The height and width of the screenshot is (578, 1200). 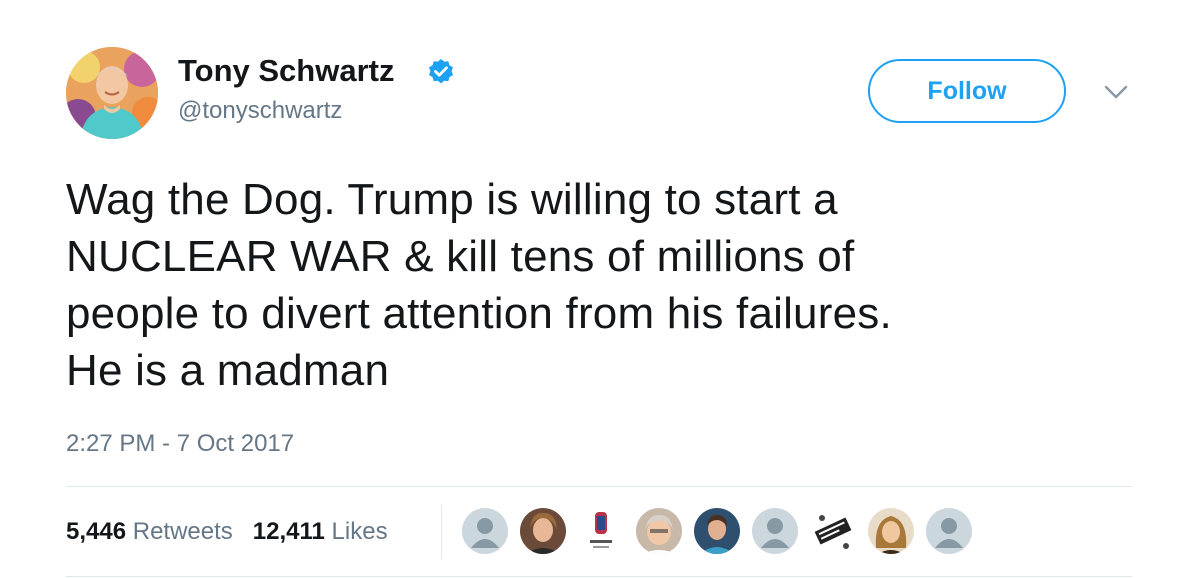 I want to click on follow-button: Follow, so click(x=967, y=91).